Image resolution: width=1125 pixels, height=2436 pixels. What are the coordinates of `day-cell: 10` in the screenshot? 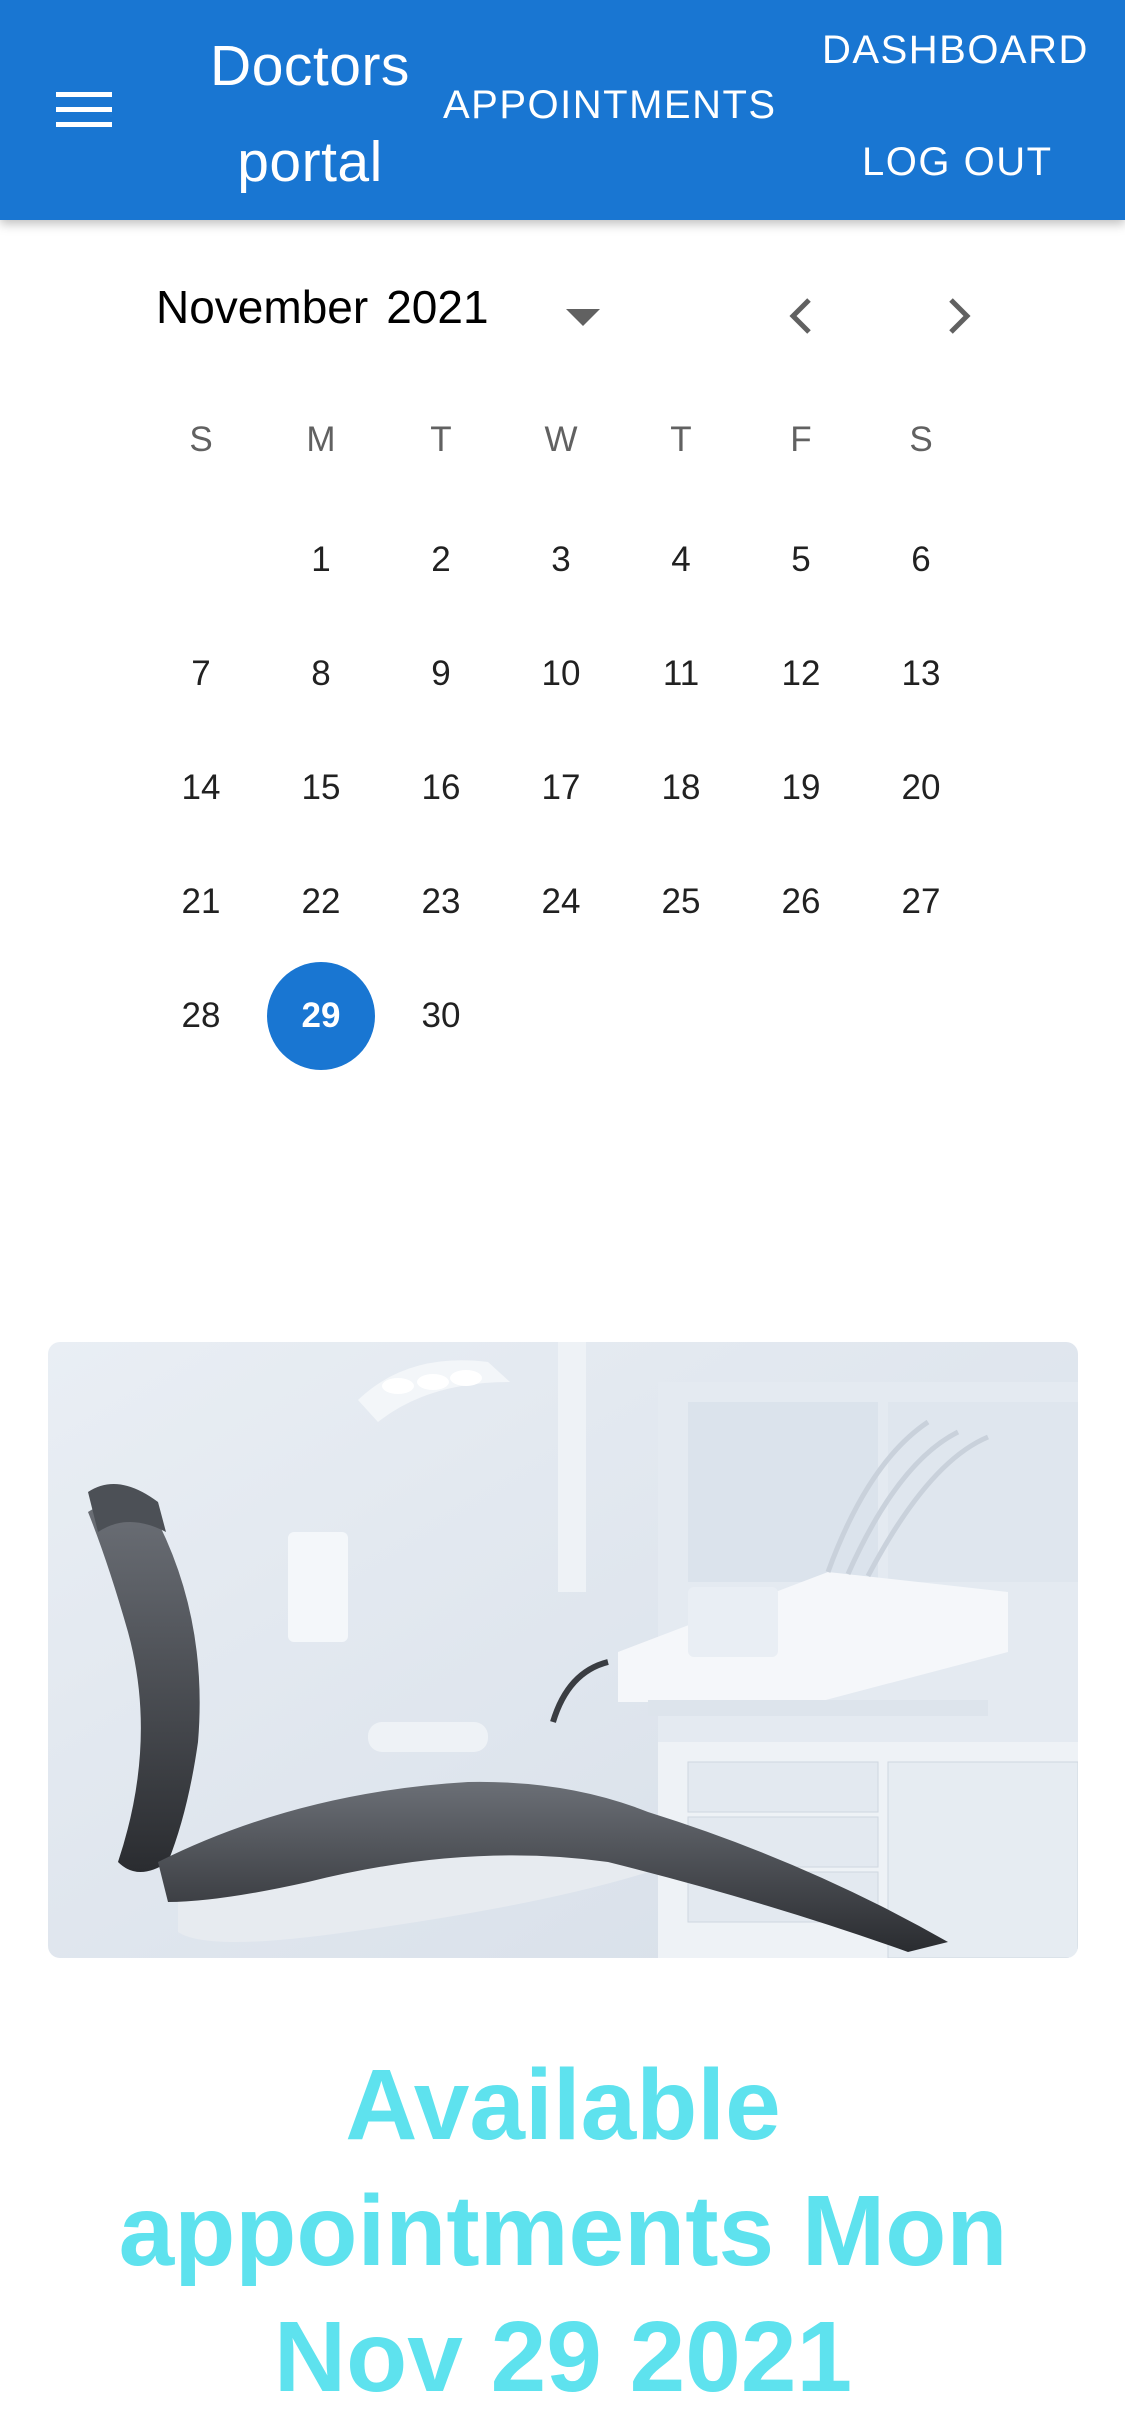 It's located at (561, 674).